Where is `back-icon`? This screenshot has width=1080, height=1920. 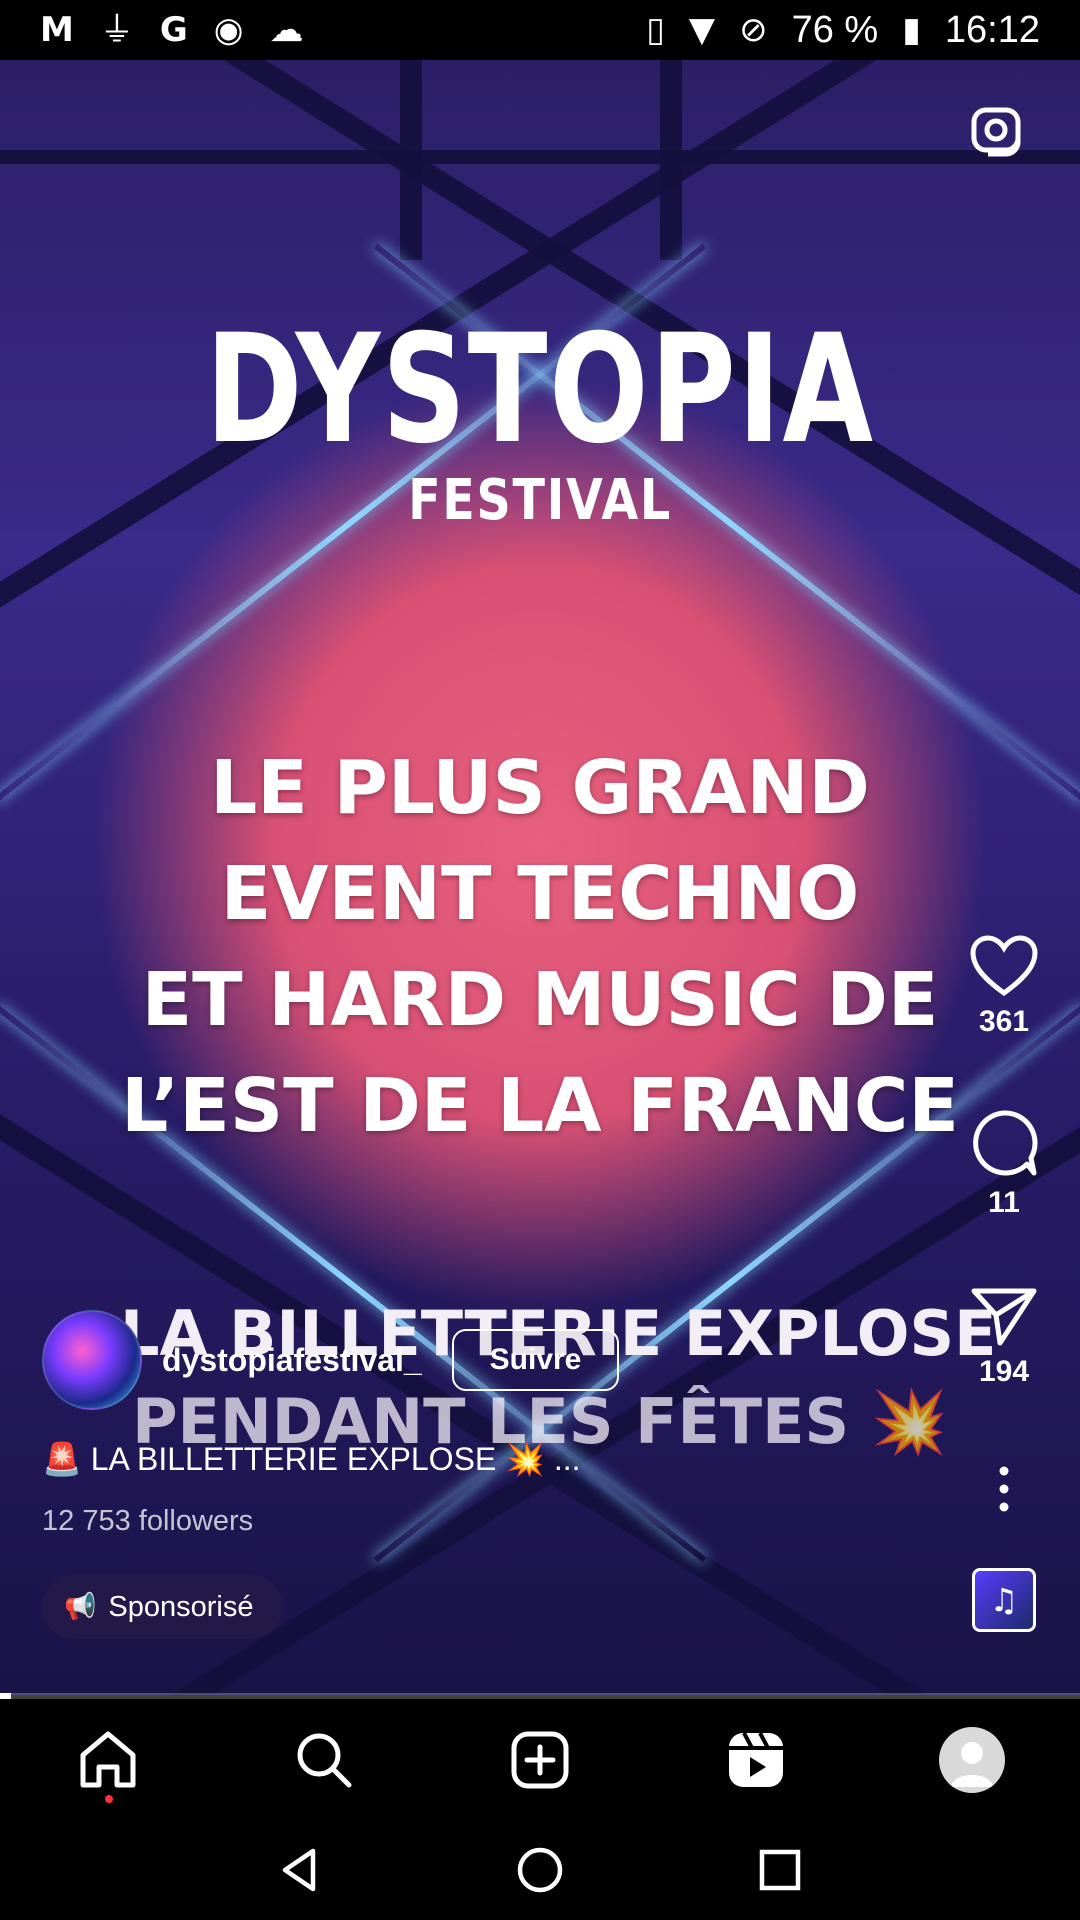 back-icon is located at coordinates (300, 1870).